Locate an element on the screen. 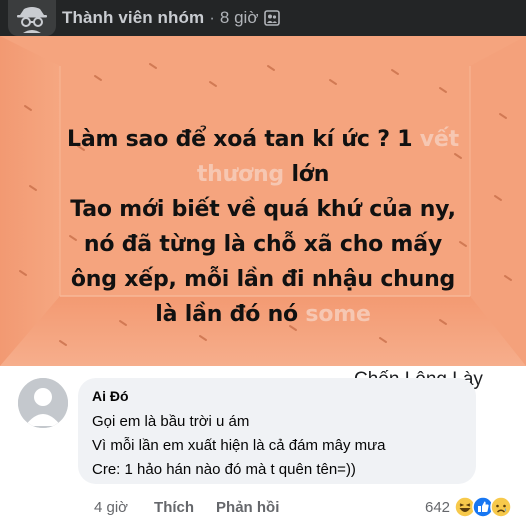 This screenshot has width=526, height=526. reaction-icons is located at coordinates (483, 507).